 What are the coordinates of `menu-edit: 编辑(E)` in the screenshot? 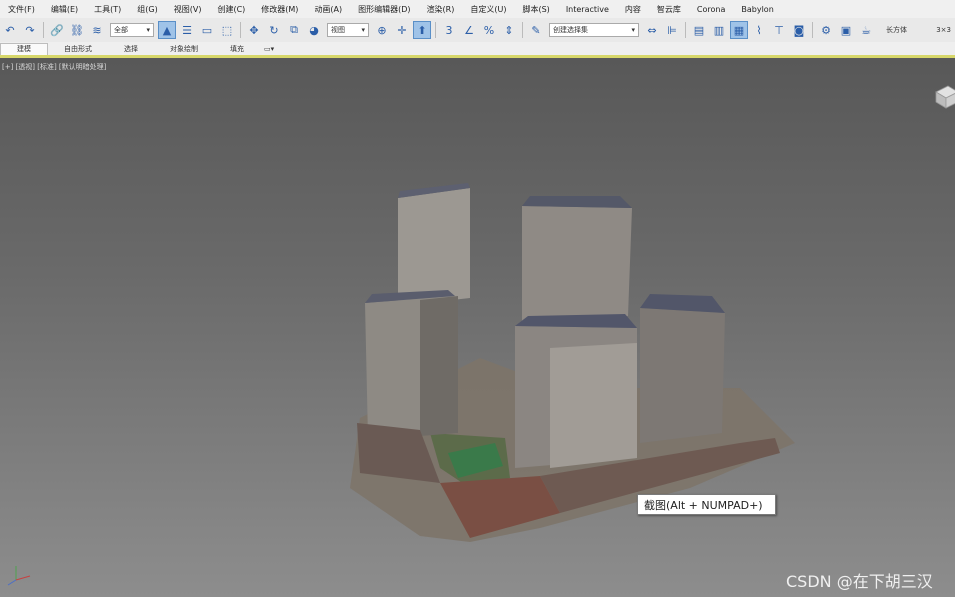 It's located at (64, 9).